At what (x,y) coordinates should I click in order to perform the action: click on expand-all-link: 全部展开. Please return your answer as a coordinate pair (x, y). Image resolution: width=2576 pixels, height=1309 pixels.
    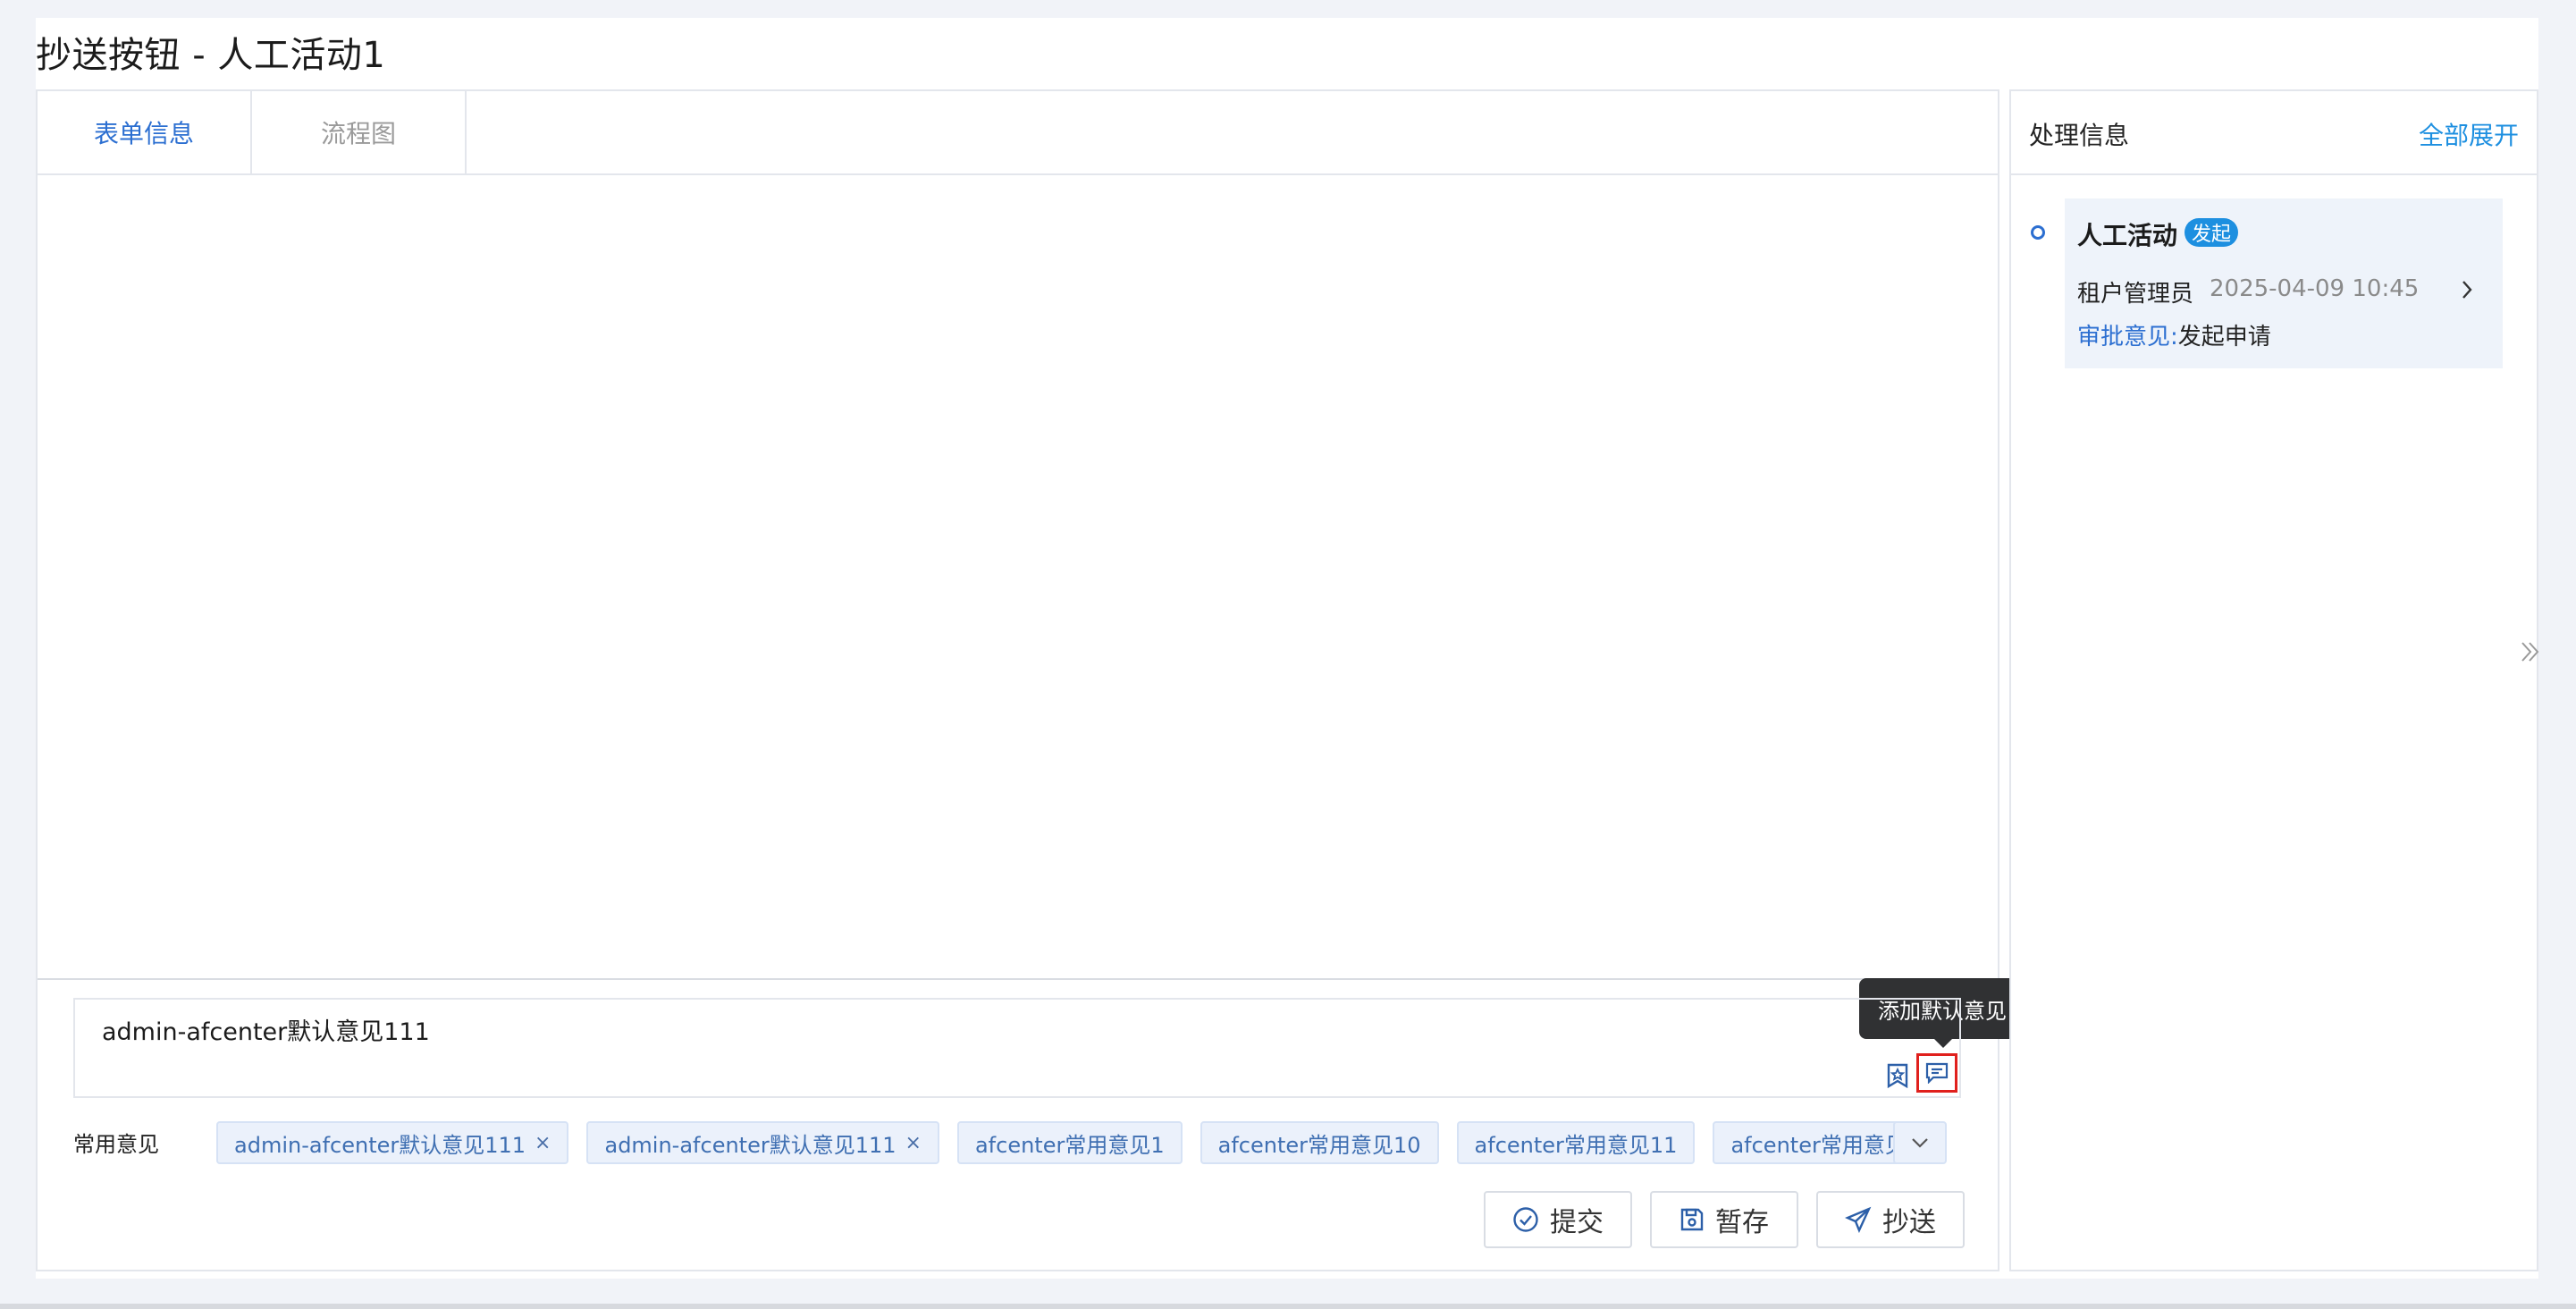
    Looking at the image, I should click on (2469, 134).